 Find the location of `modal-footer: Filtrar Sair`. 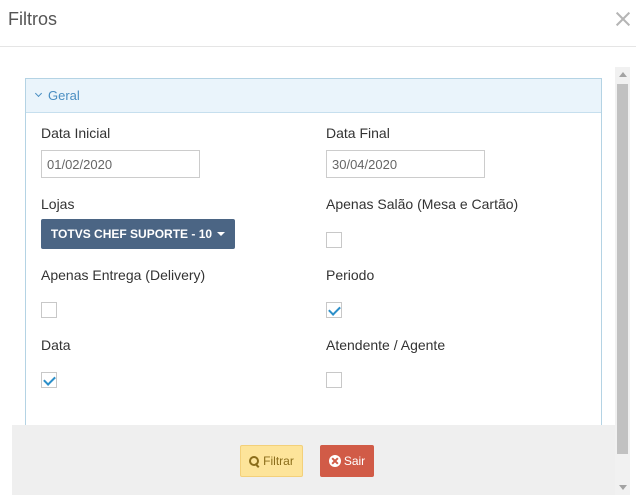

modal-footer: Filtrar Sair is located at coordinates (313, 460).